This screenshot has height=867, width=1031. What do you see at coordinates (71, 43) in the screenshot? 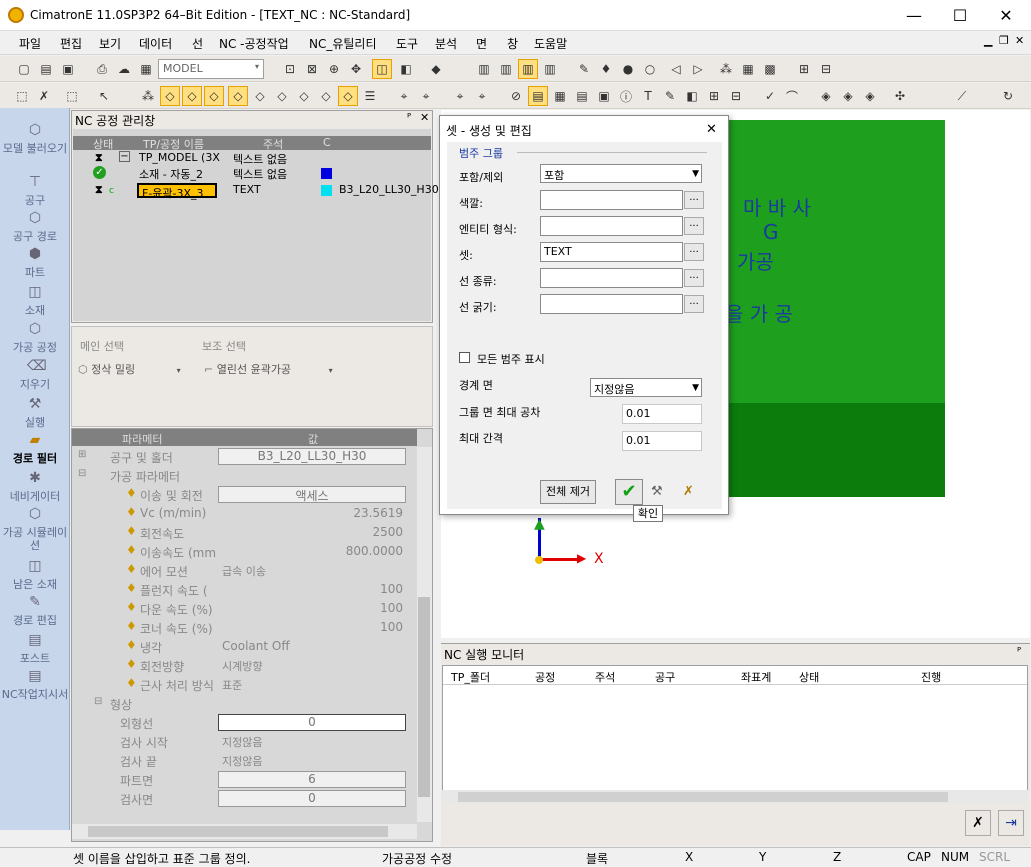
I see `menu-edit: 편집` at bounding box center [71, 43].